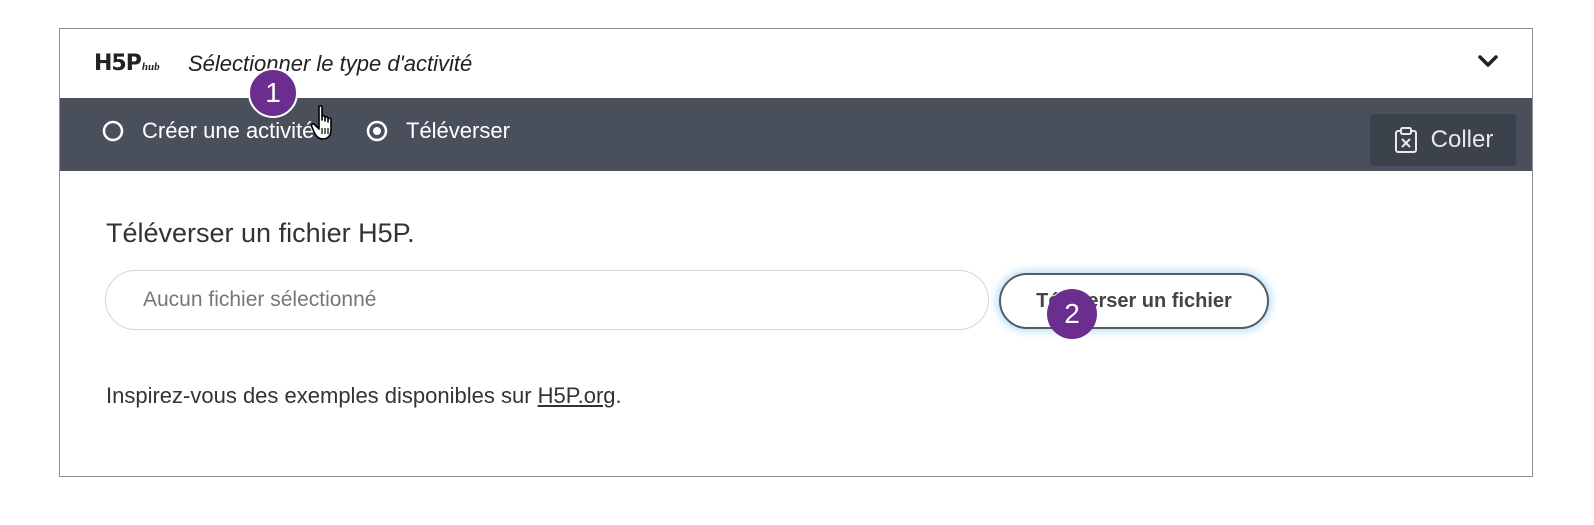  Describe the element at coordinates (127, 63) in the screenshot. I see `h5p-hub-logo: H5P hub` at that location.